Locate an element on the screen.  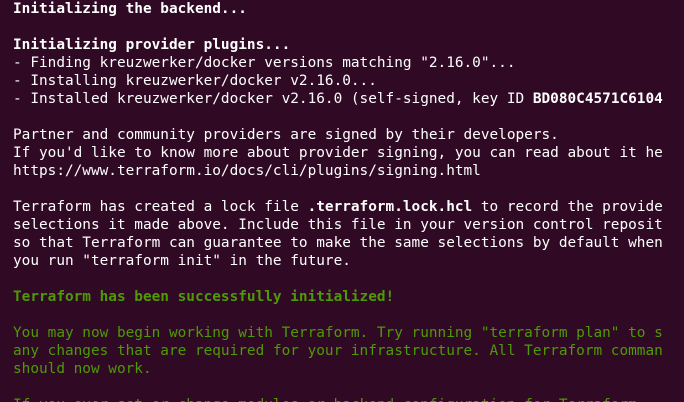
terminal-text: you run "terraform init" in the future. is located at coordinates (182, 261).